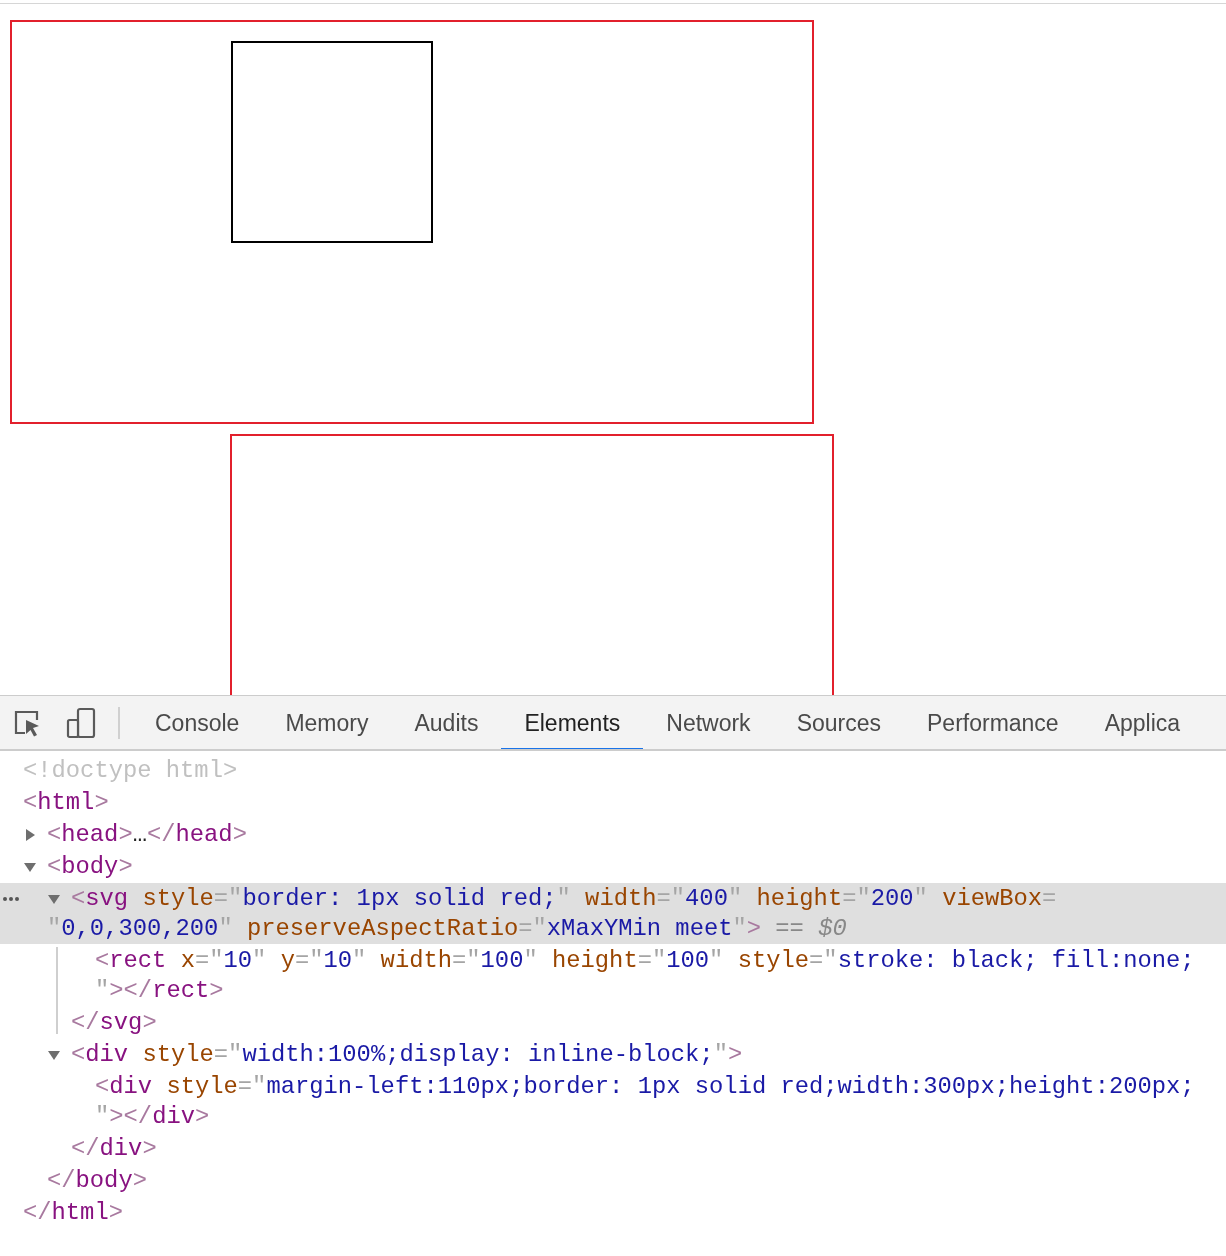  What do you see at coordinates (66, 802) in the screenshot?
I see `code-line: <html>` at bounding box center [66, 802].